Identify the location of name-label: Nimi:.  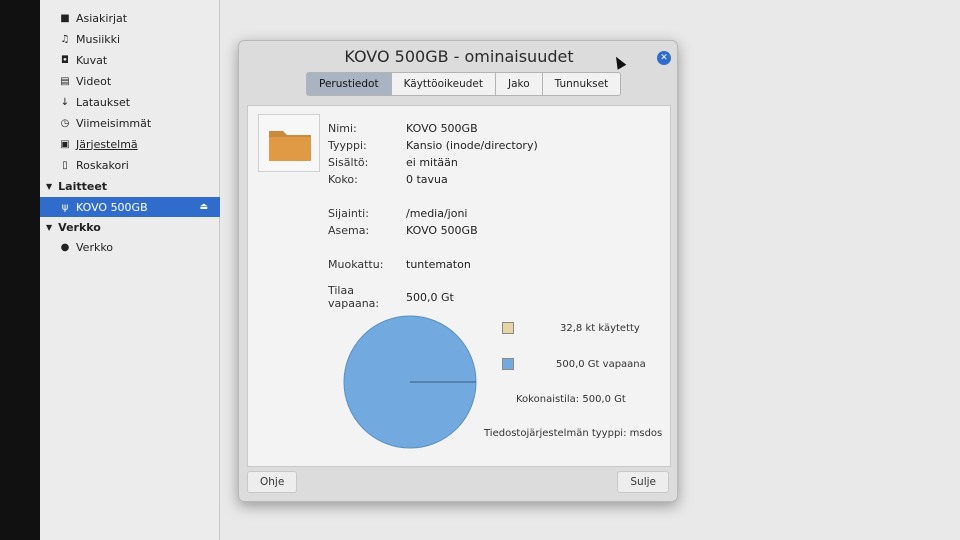
(342, 128).